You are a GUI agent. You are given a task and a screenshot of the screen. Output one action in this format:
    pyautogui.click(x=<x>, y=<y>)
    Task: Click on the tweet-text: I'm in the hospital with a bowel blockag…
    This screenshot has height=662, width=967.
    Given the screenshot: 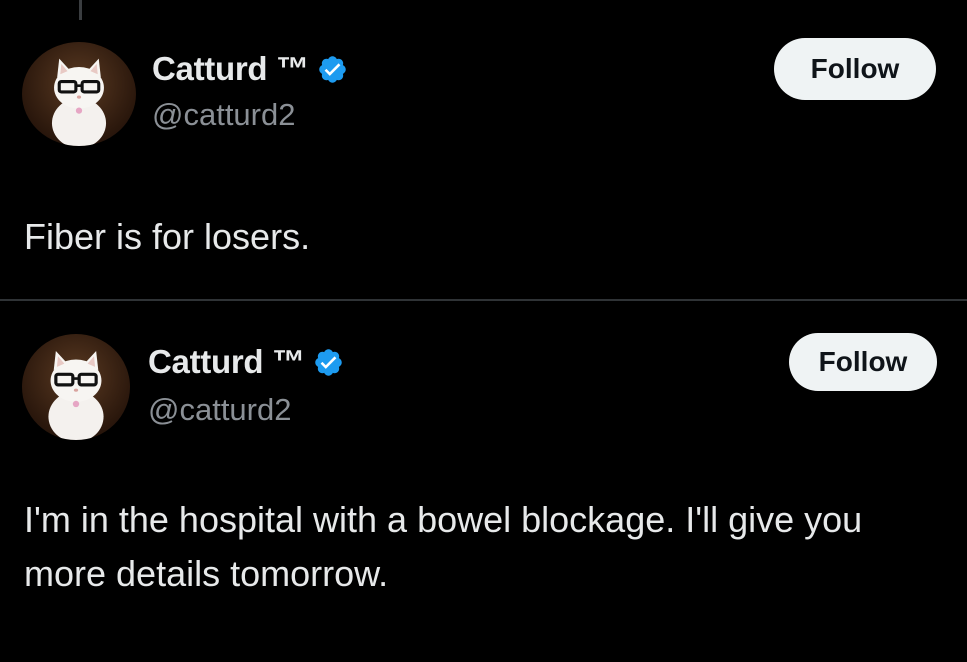 What is the action you would take?
    pyautogui.click(x=443, y=546)
    